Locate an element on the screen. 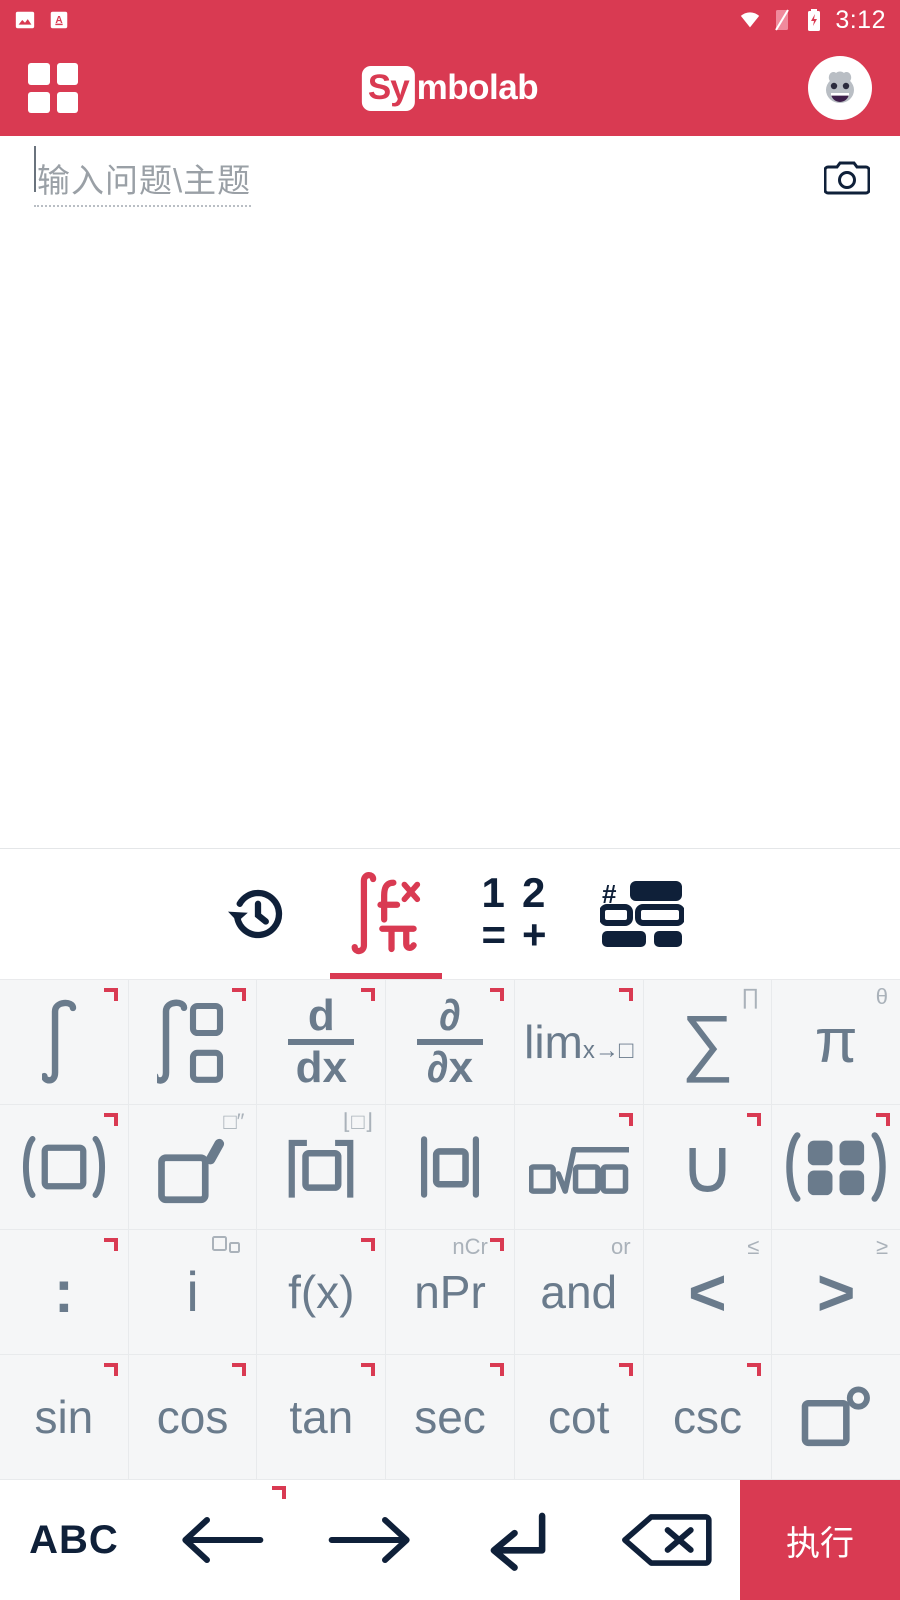 Image resolution: width=900 pixels, height=1600 pixels. key-label: and is located at coordinates (579, 1292).